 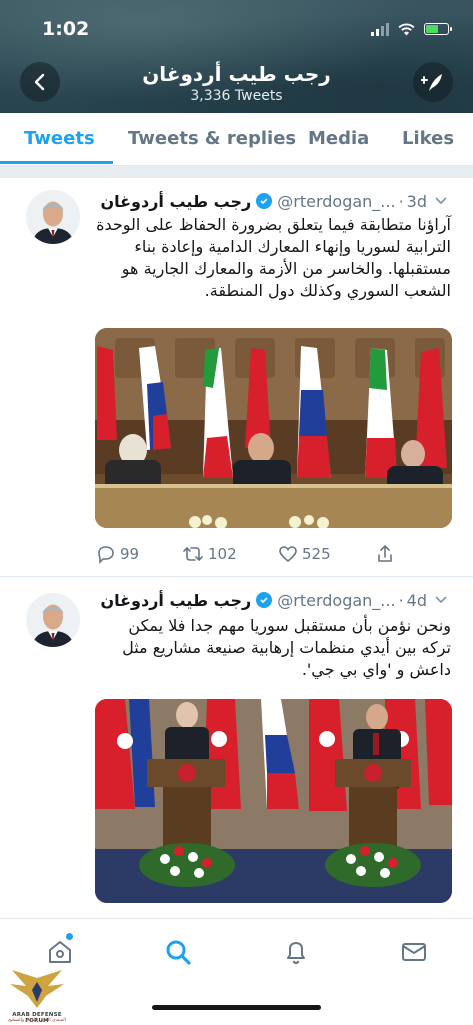 What do you see at coordinates (417, 600) in the screenshot?
I see `tweet-time: 4d` at bounding box center [417, 600].